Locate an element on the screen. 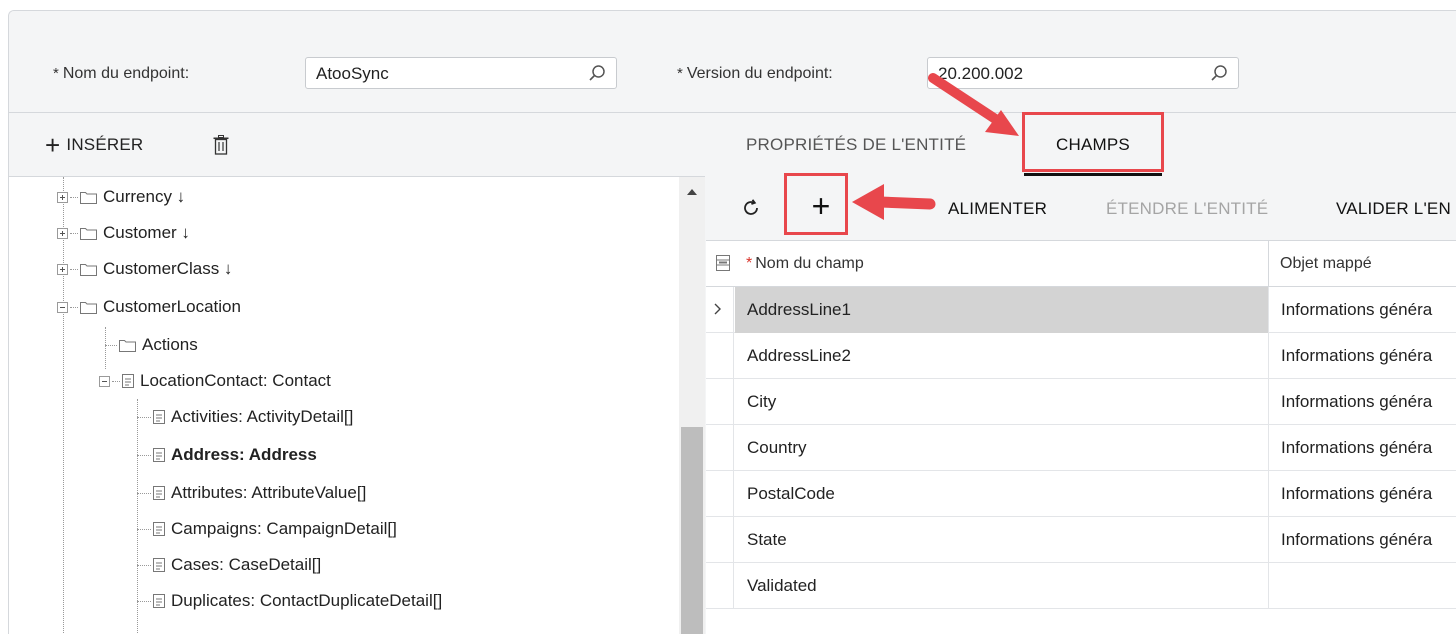 The width and height of the screenshot is (1456, 634). table-row: State Informations généra is located at coordinates (1081, 540).